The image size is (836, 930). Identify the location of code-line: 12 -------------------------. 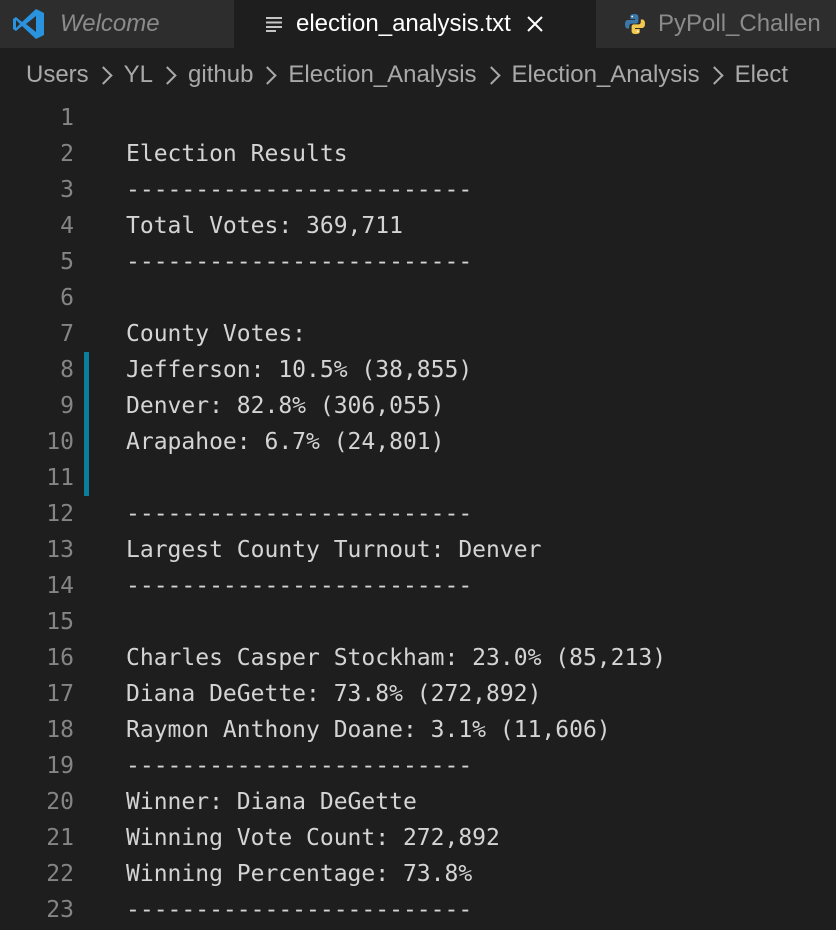
(418, 514).